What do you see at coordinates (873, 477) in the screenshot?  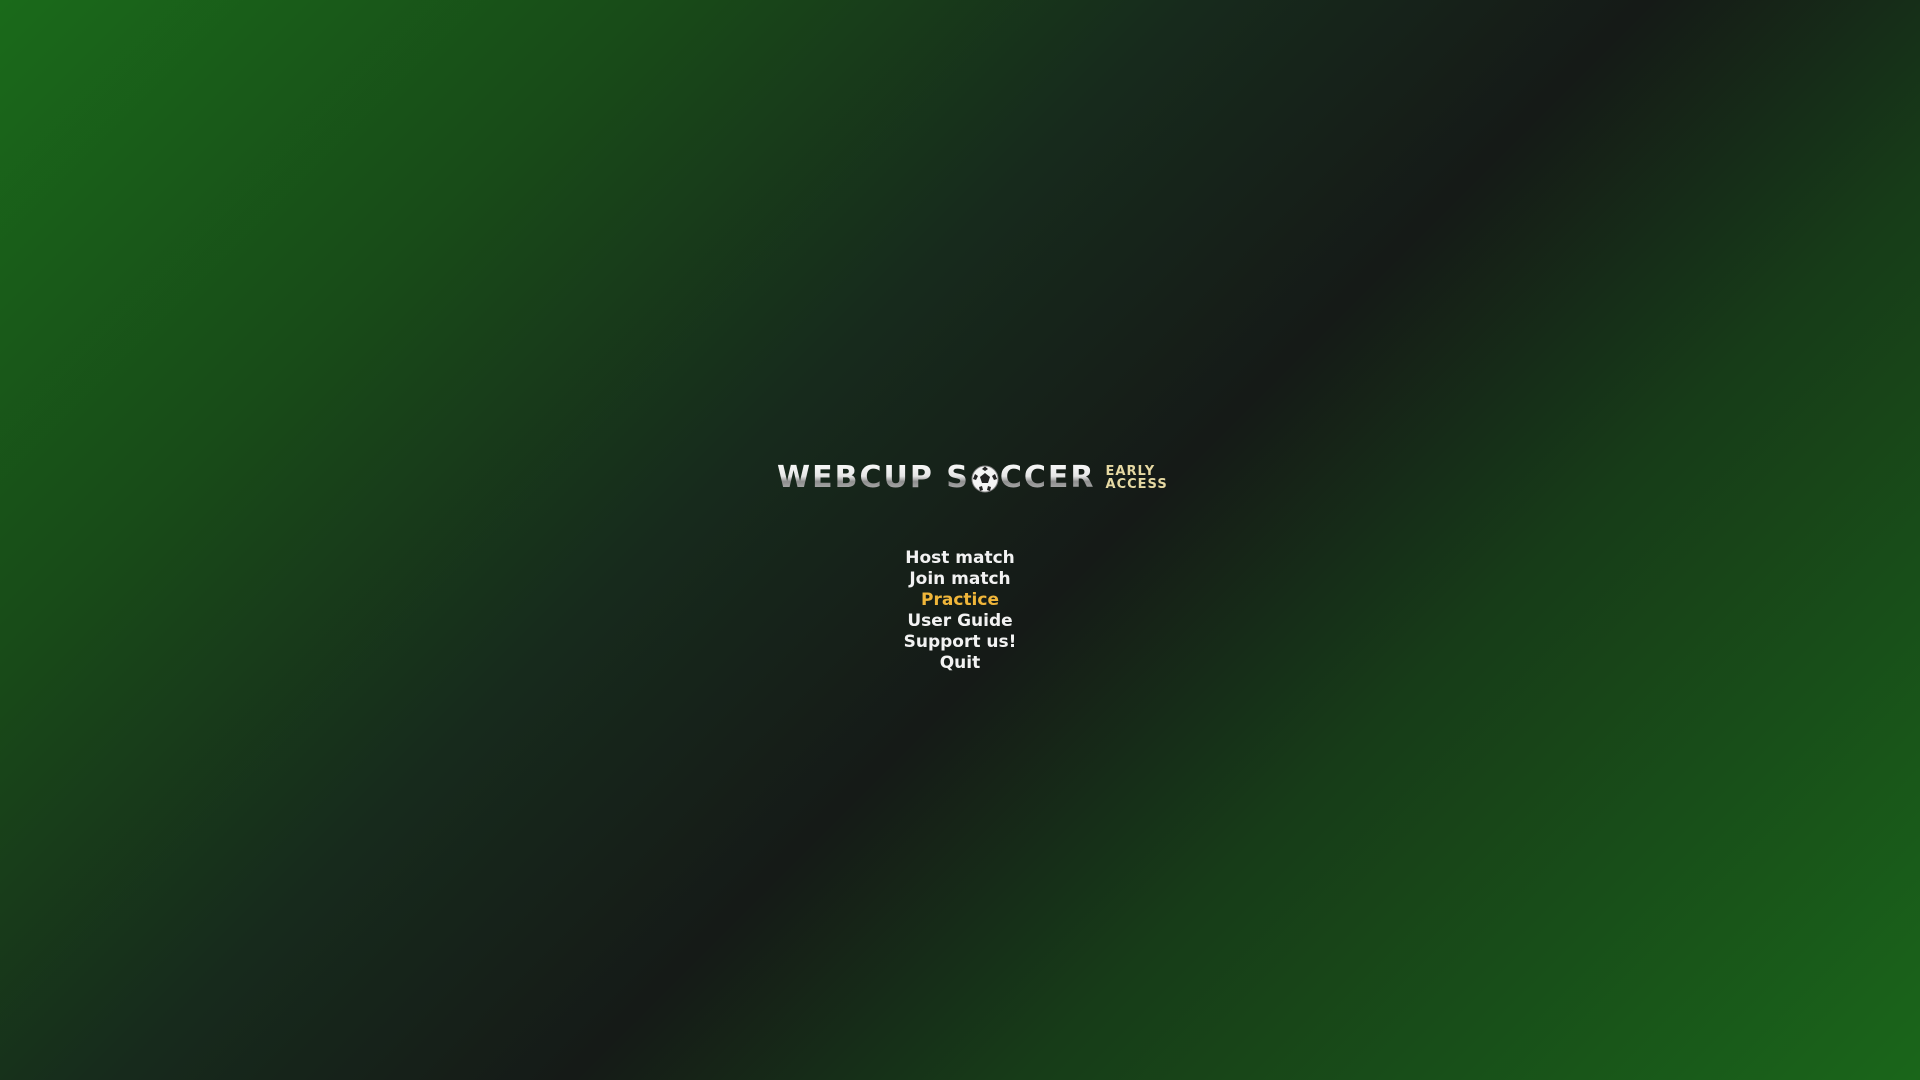 I see `logo-text-part1: WEBCUP S` at bounding box center [873, 477].